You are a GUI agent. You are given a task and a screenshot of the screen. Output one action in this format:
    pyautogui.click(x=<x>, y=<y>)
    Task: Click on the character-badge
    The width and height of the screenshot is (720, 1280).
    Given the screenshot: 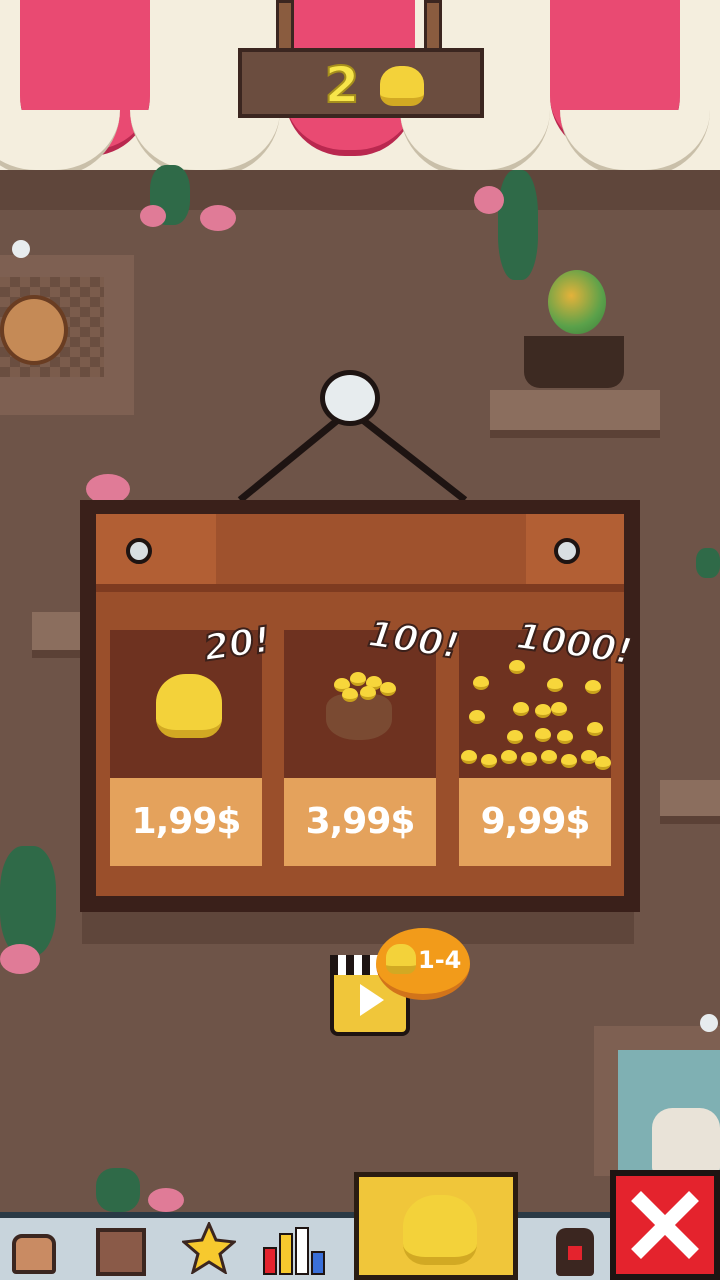 What is the action you would take?
    pyautogui.click(x=575, y=1253)
    